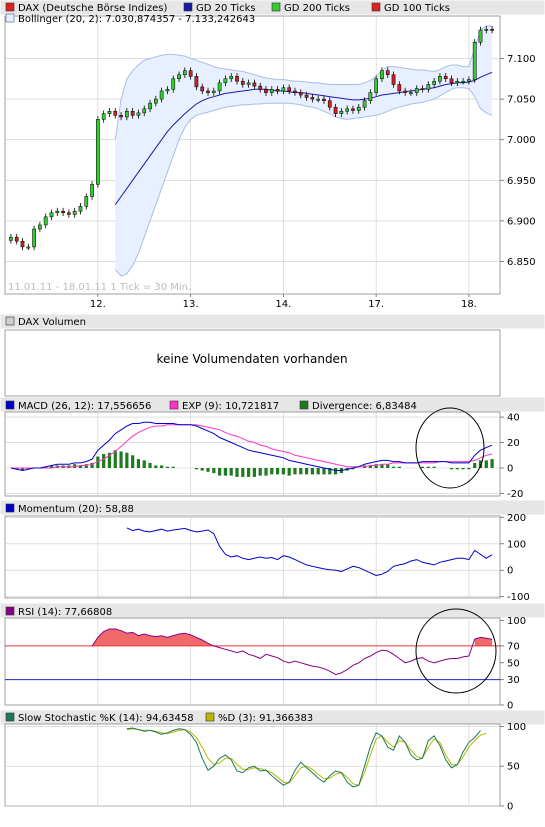  What do you see at coordinates (92, 8) in the screenshot?
I see `price-legend-label-0: DAX (Deutsche Börse Indizes)` at bounding box center [92, 8].